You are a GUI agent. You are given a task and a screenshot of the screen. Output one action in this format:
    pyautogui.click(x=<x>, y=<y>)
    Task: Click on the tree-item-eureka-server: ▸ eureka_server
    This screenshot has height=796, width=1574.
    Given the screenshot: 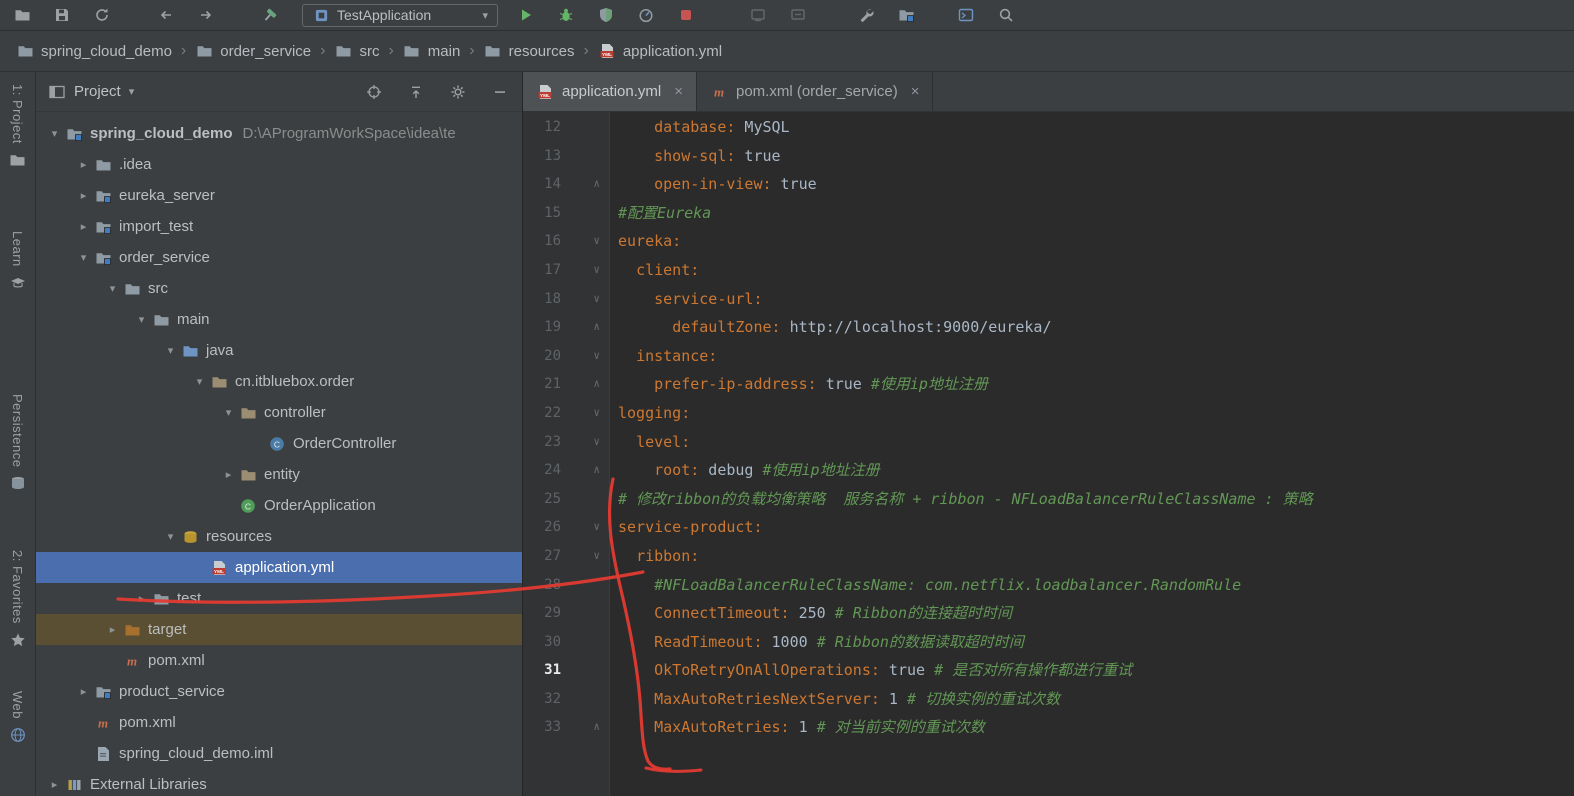 What is the action you would take?
    pyautogui.click(x=279, y=195)
    